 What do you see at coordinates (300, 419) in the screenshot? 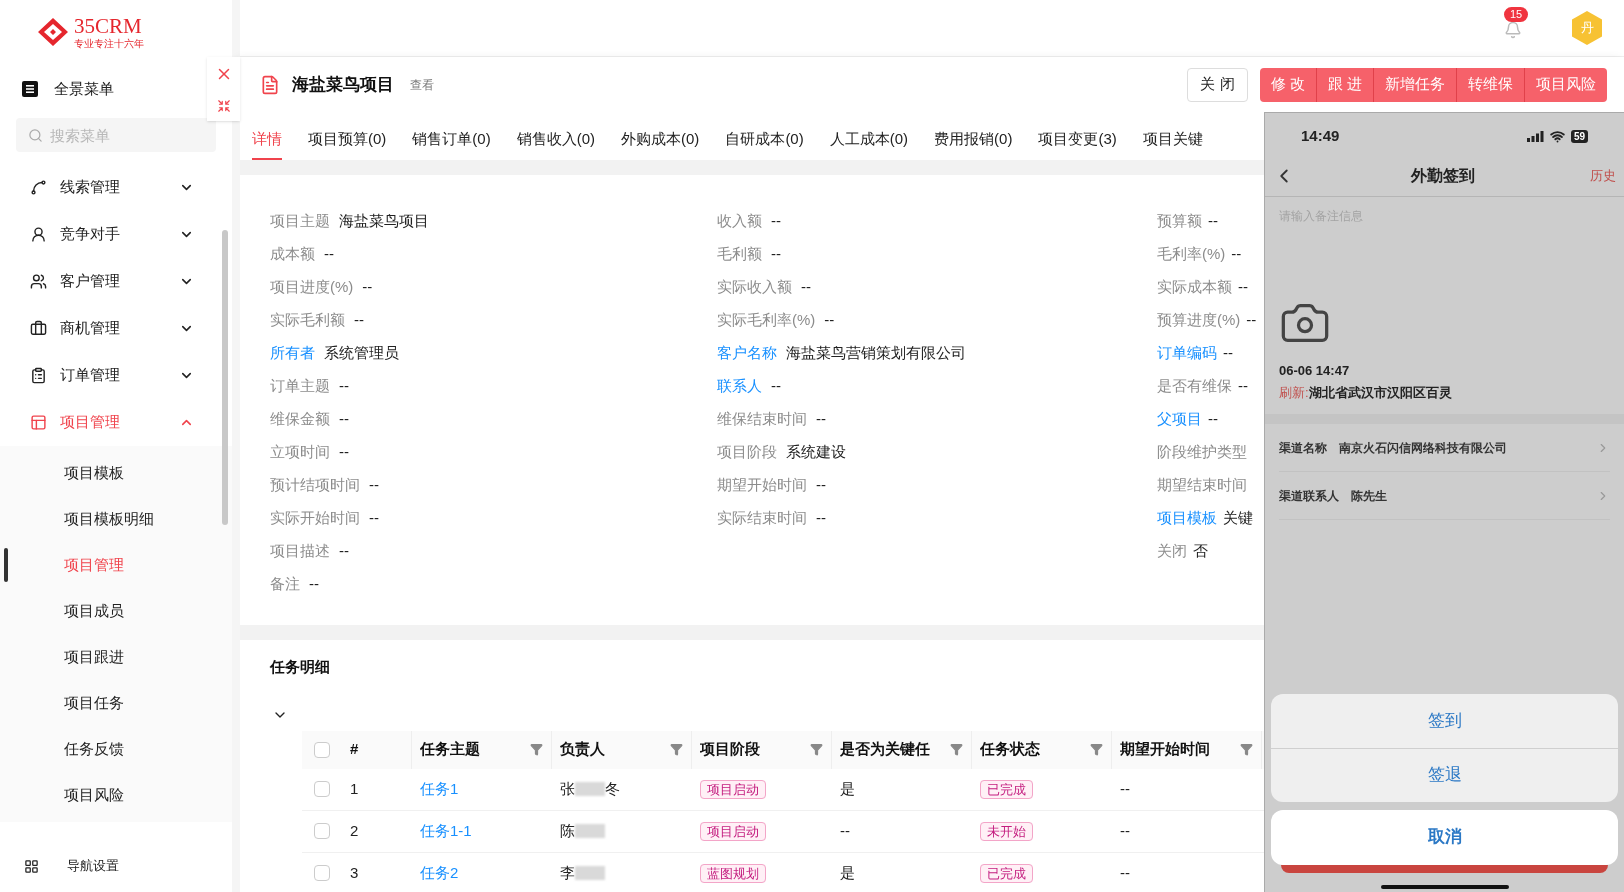
I see `field-label: 维保金额` at bounding box center [300, 419].